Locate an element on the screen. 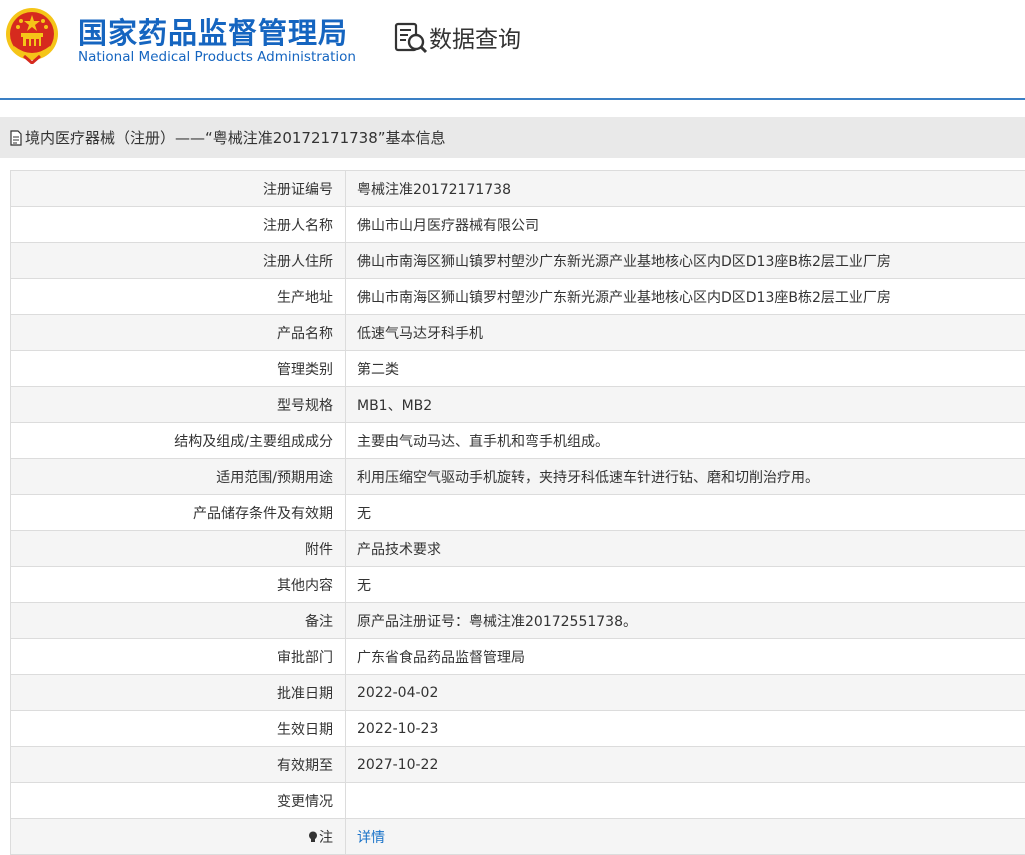  row-label: 其他内容 is located at coordinates (178, 585).